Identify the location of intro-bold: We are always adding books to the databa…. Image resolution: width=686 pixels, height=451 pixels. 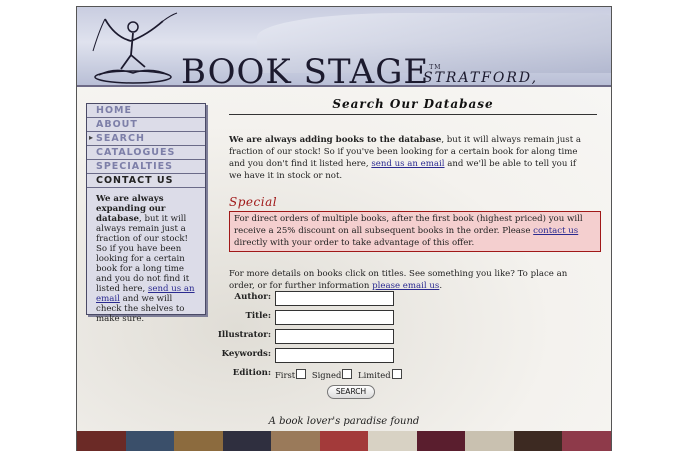
(335, 140).